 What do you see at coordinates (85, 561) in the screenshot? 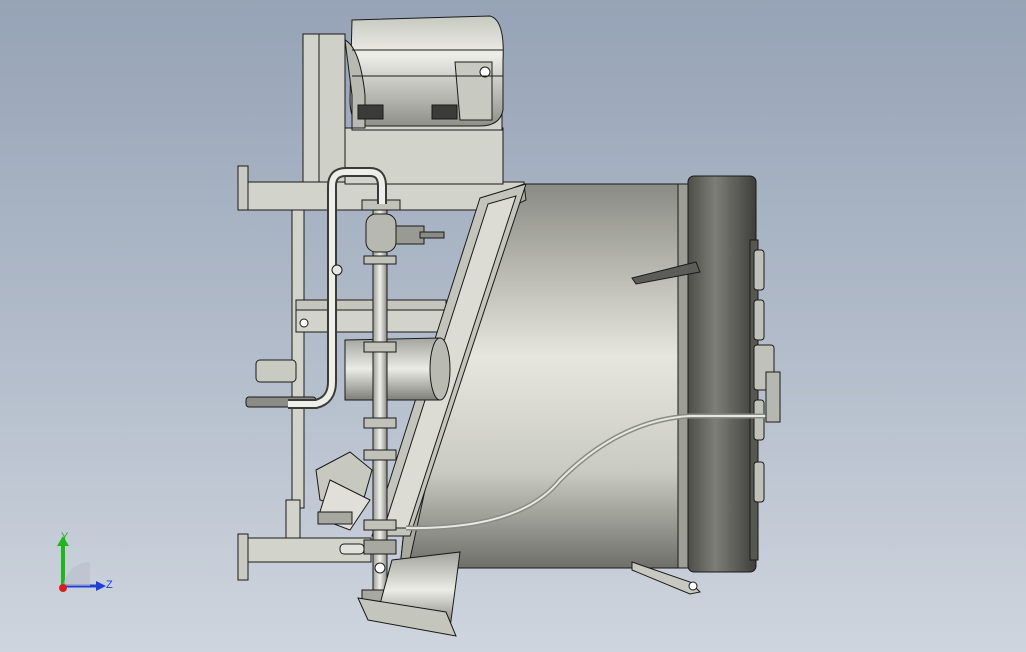
I see `axis-triad: Y Z` at bounding box center [85, 561].